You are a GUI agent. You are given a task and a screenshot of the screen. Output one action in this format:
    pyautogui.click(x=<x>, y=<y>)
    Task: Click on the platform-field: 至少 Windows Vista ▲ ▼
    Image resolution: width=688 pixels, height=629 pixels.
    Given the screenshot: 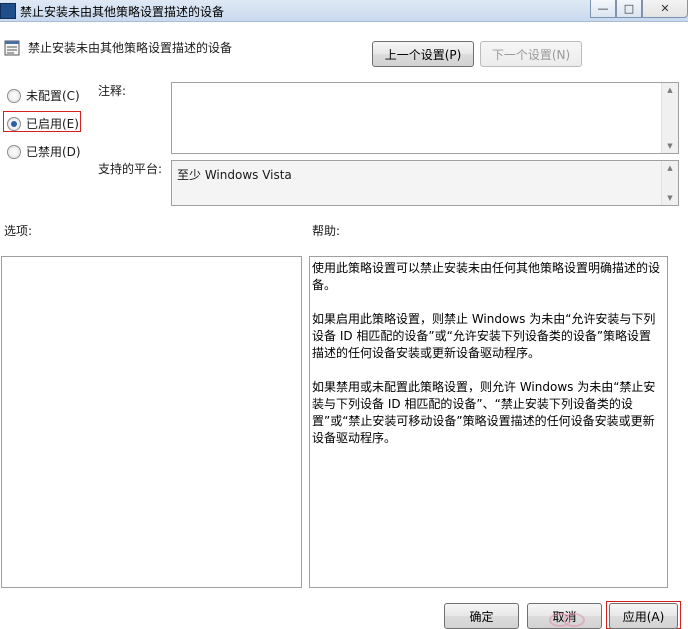 What is the action you would take?
    pyautogui.click(x=425, y=183)
    